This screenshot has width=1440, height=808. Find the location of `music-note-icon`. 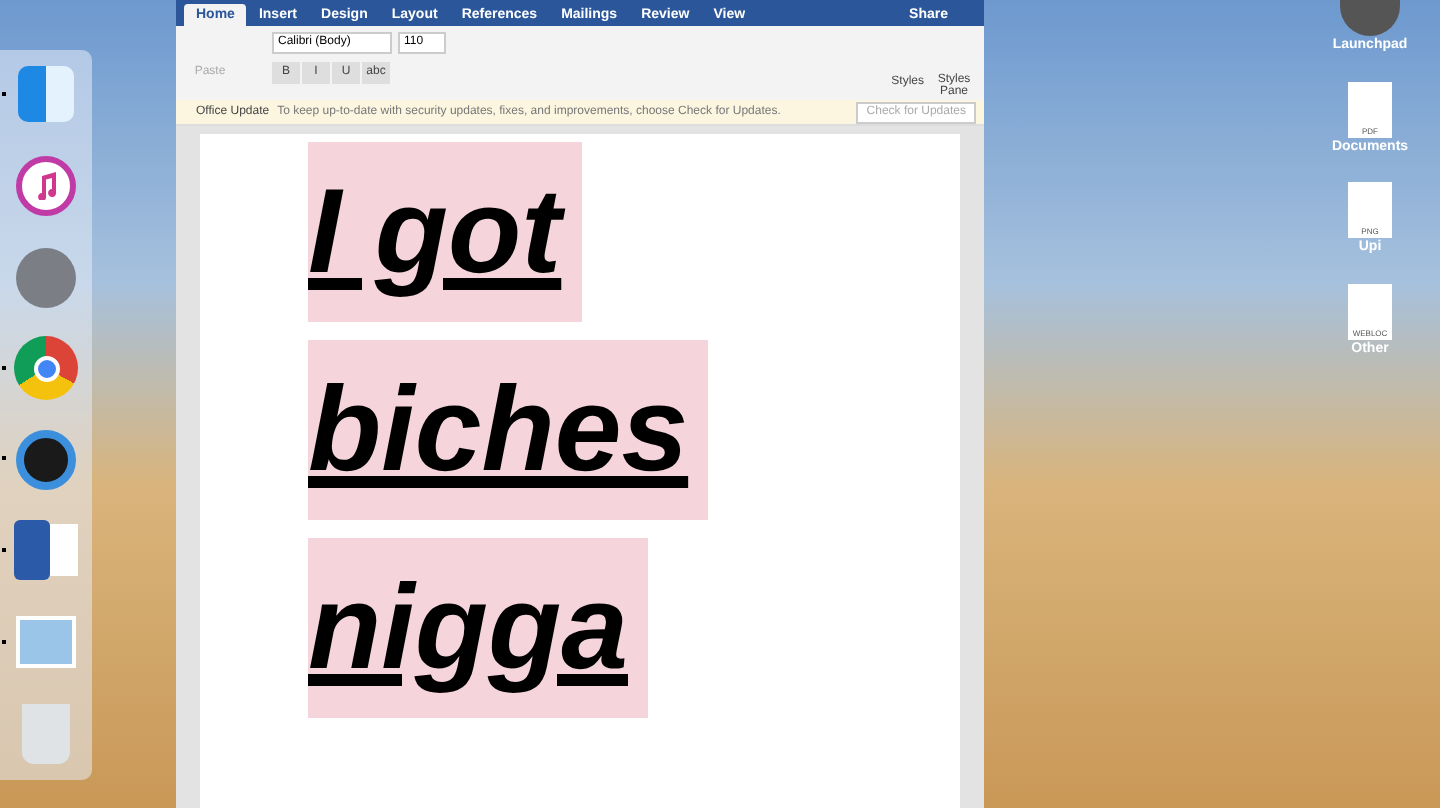

music-note-icon is located at coordinates (46, 185).